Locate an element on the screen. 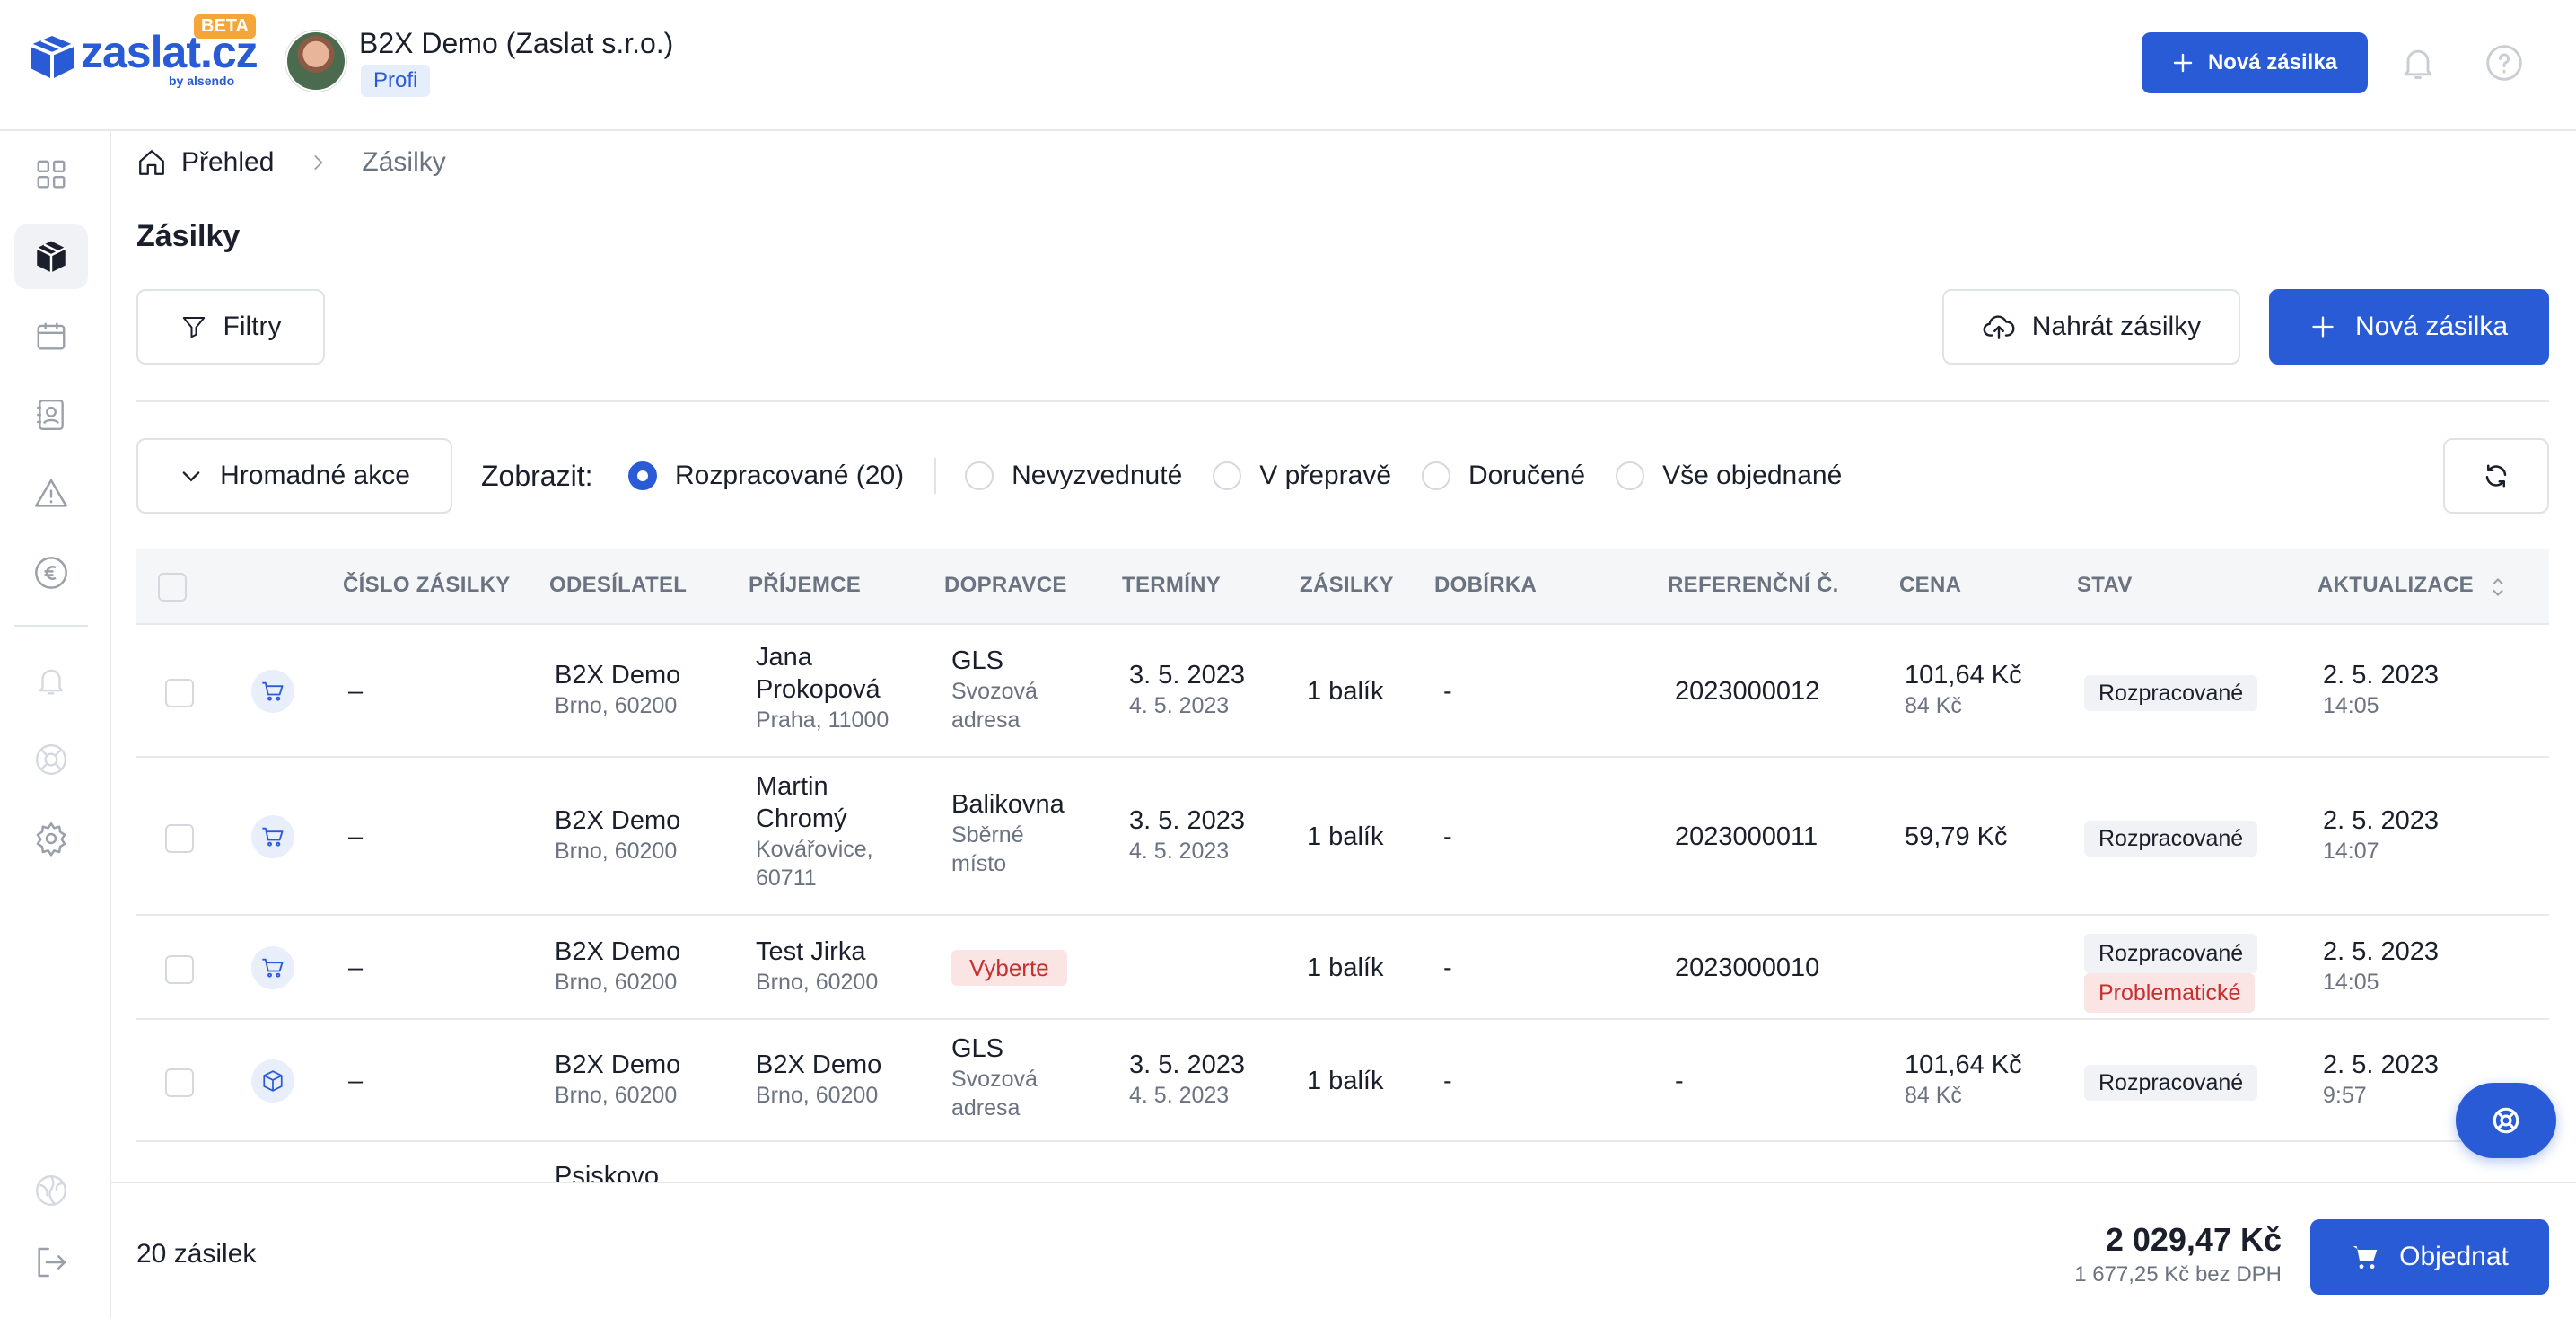 The height and width of the screenshot is (1318, 2576). new-shipment-button: Nová zásilka is located at coordinates (2409, 327).